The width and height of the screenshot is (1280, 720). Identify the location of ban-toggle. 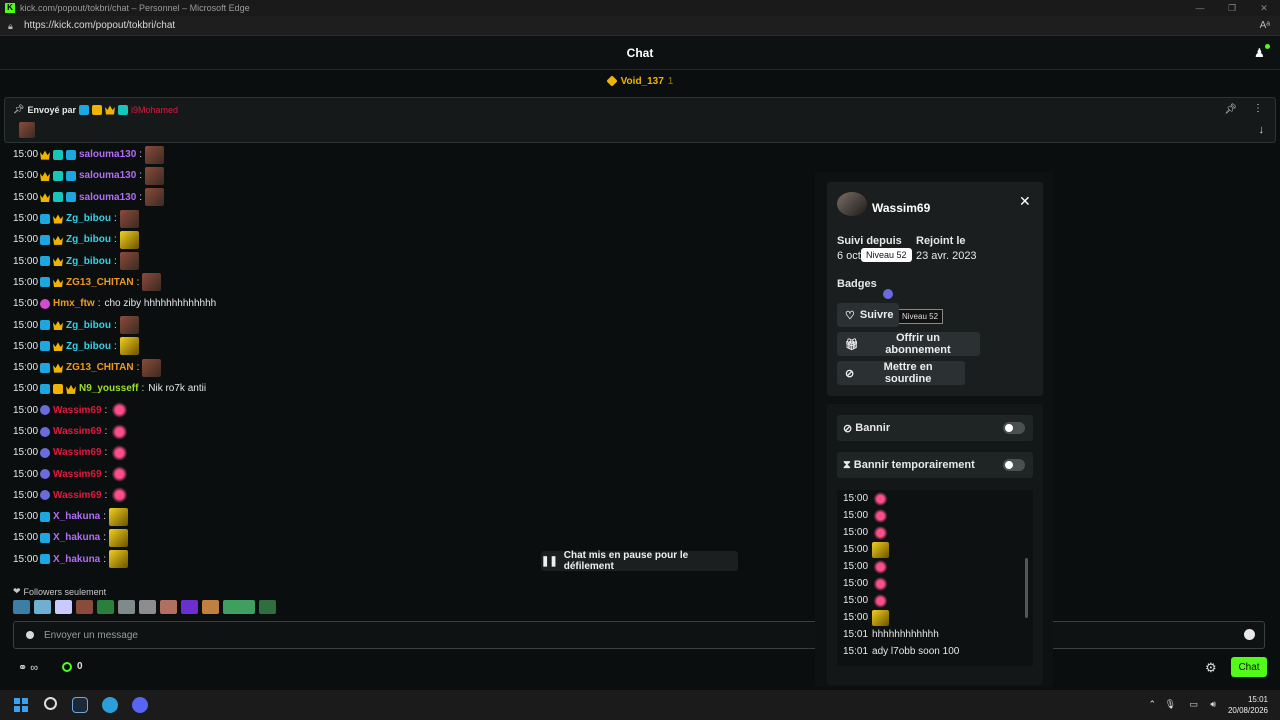
(1014, 428).